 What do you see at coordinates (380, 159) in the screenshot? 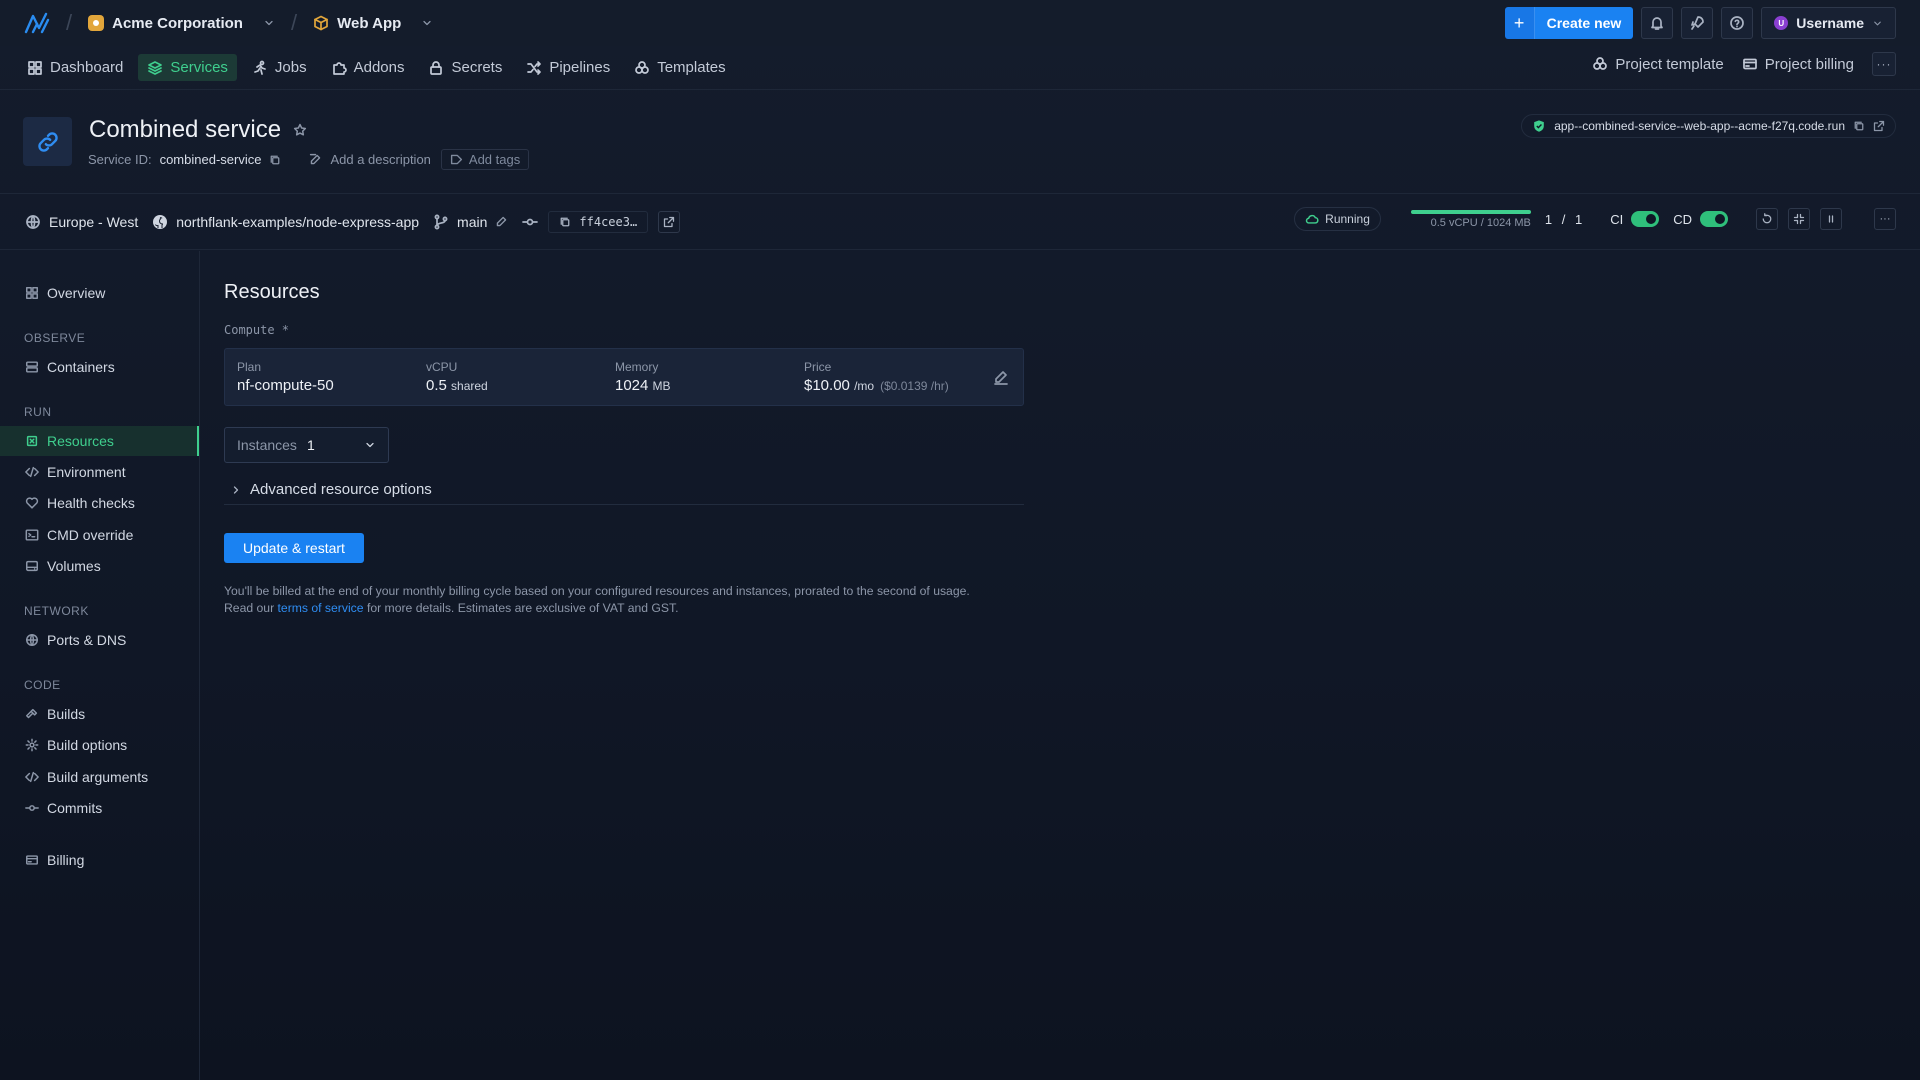
I see `add-description-button: Add a description` at bounding box center [380, 159].